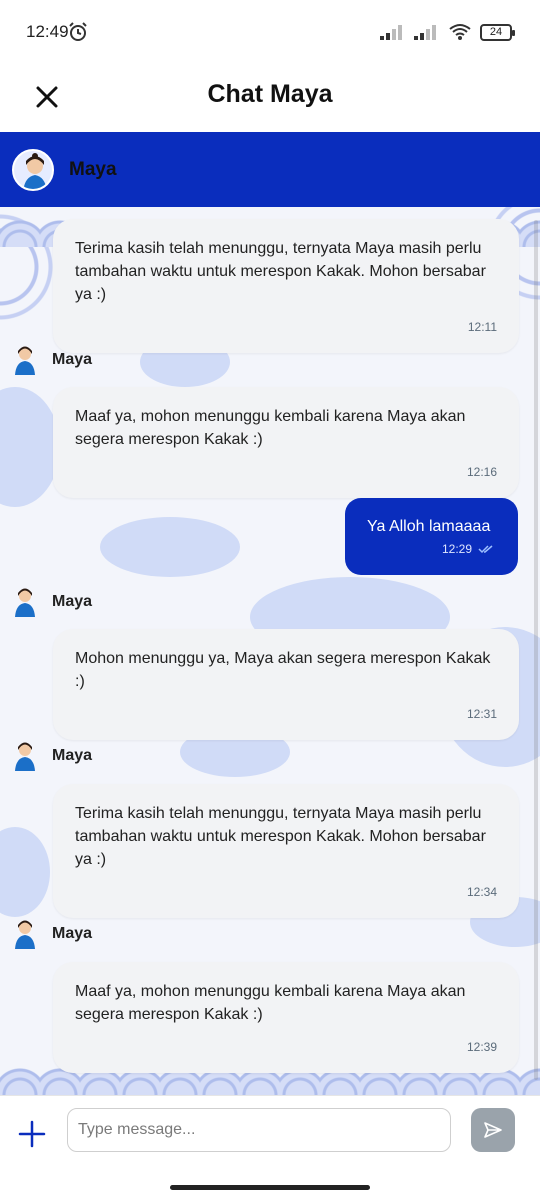 This screenshot has height=1200, width=540. Describe the element at coordinates (481, 472) in the screenshot. I see `message-time: 12:16` at that location.